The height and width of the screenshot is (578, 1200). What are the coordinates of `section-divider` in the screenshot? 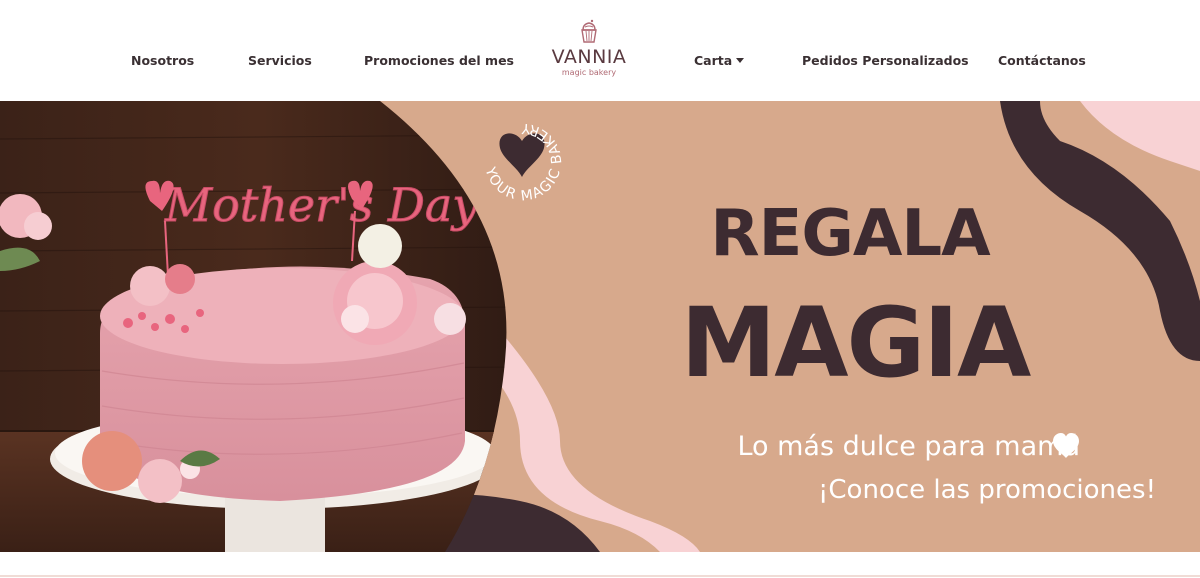 It's located at (600, 576).